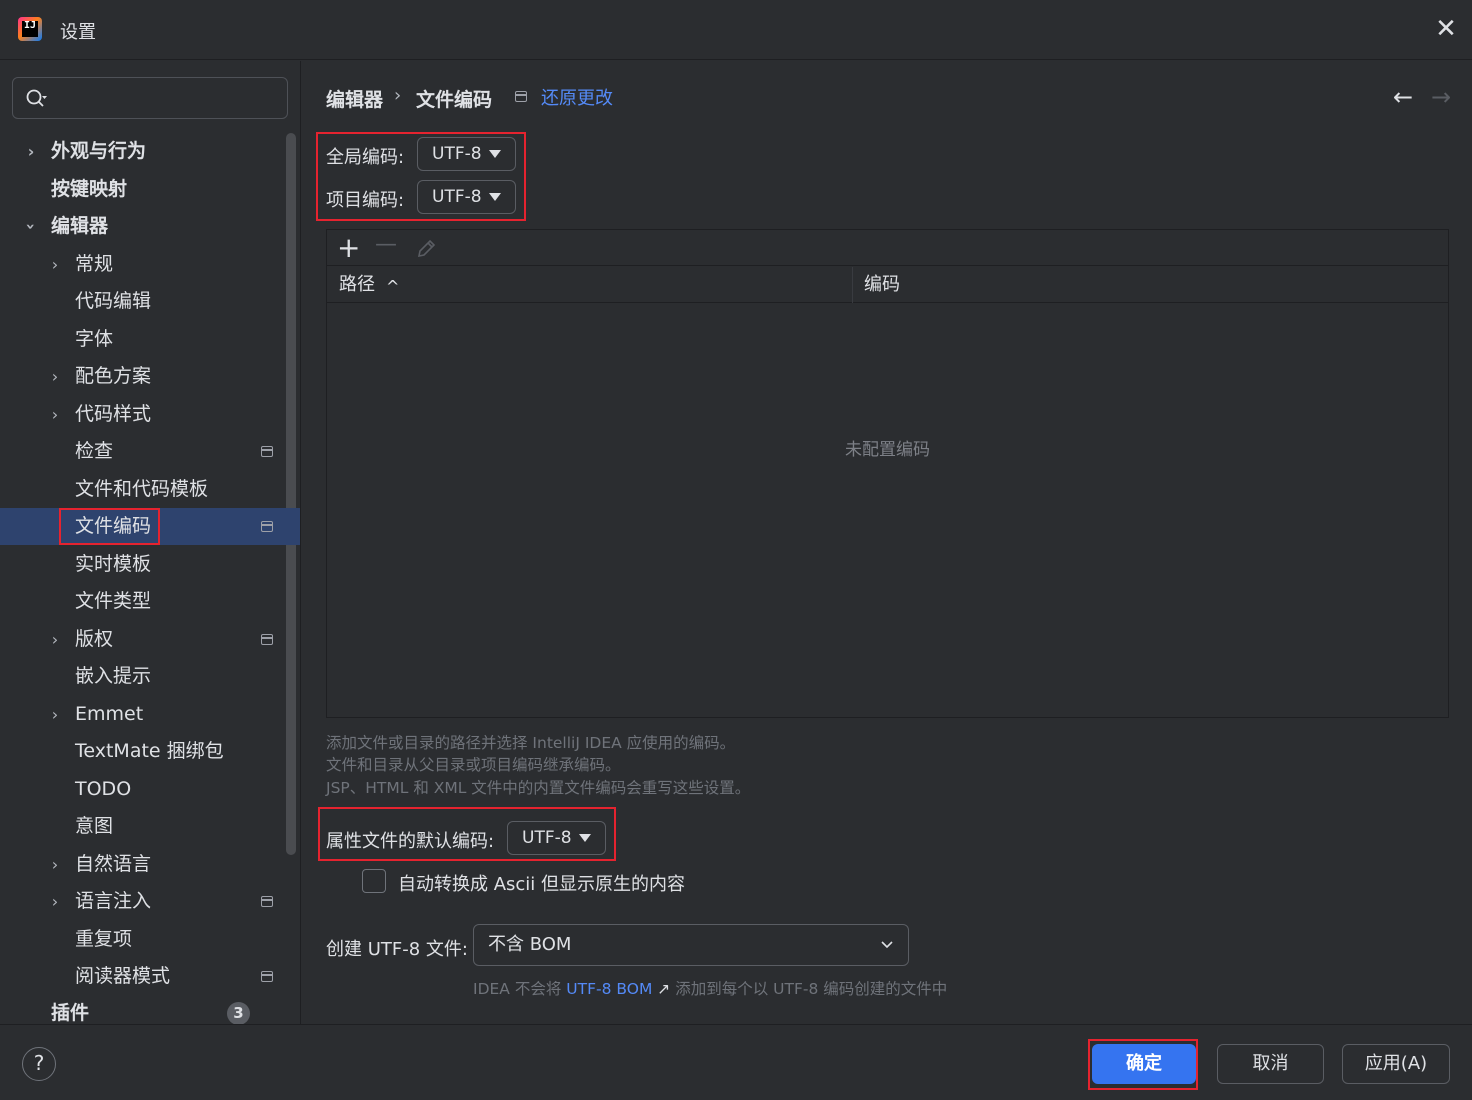  Describe the element at coordinates (150, 489) in the screenshot. I see `sidebar-item-file-templates: 文件和代码模板` at that location.